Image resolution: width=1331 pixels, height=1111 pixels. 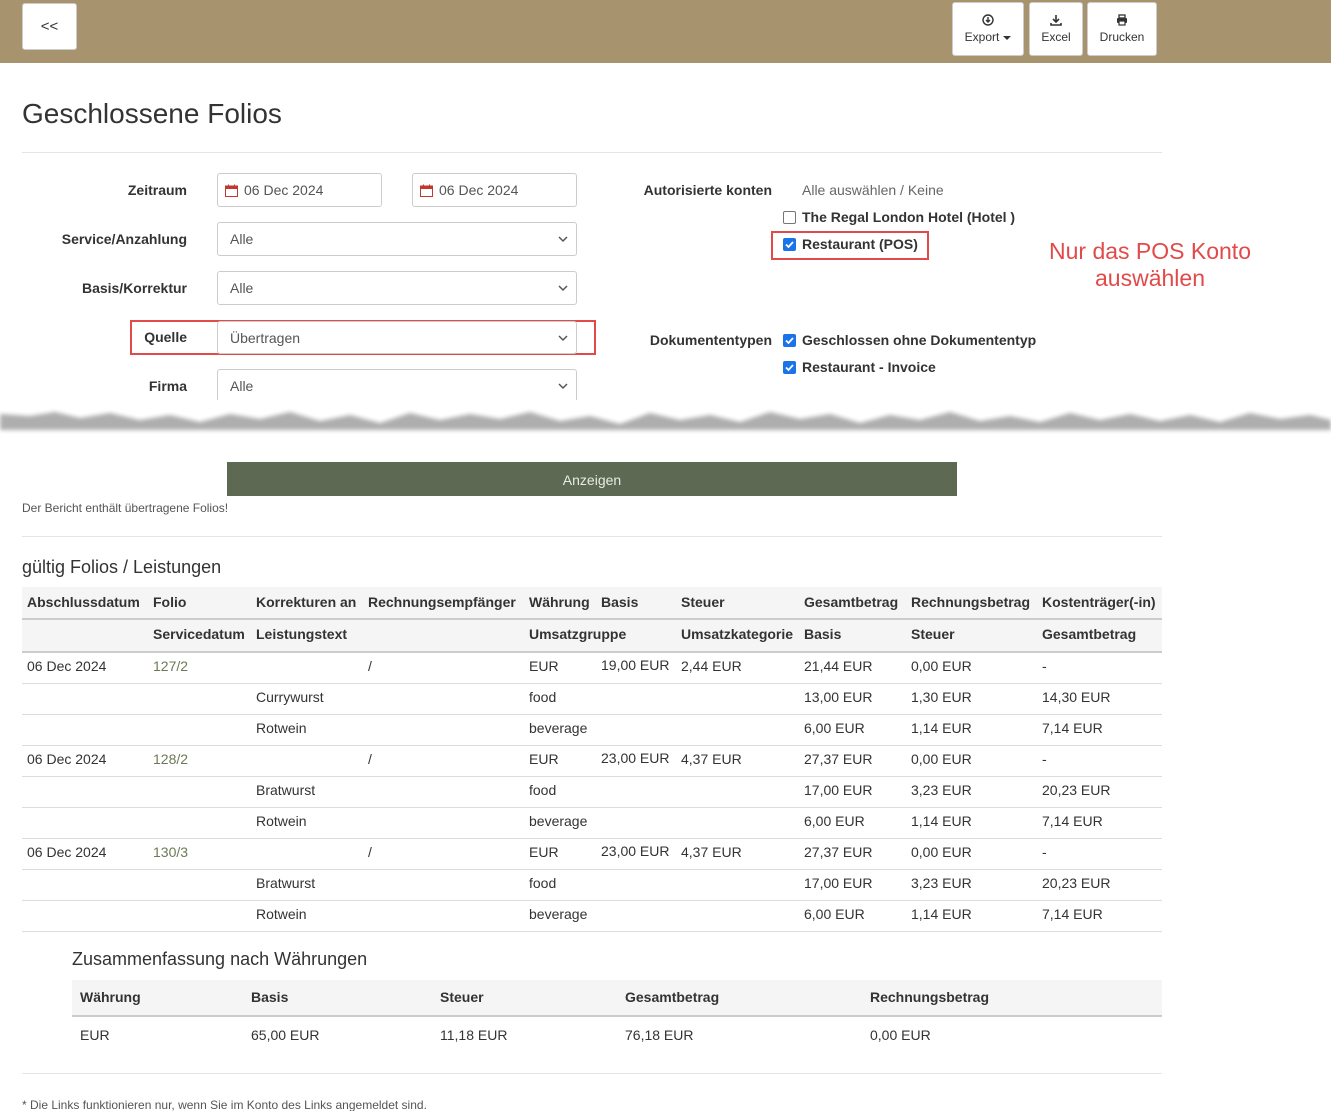 I want to click on select-all-link: Alle auswählen / Keine, so click(x=873, y=190).